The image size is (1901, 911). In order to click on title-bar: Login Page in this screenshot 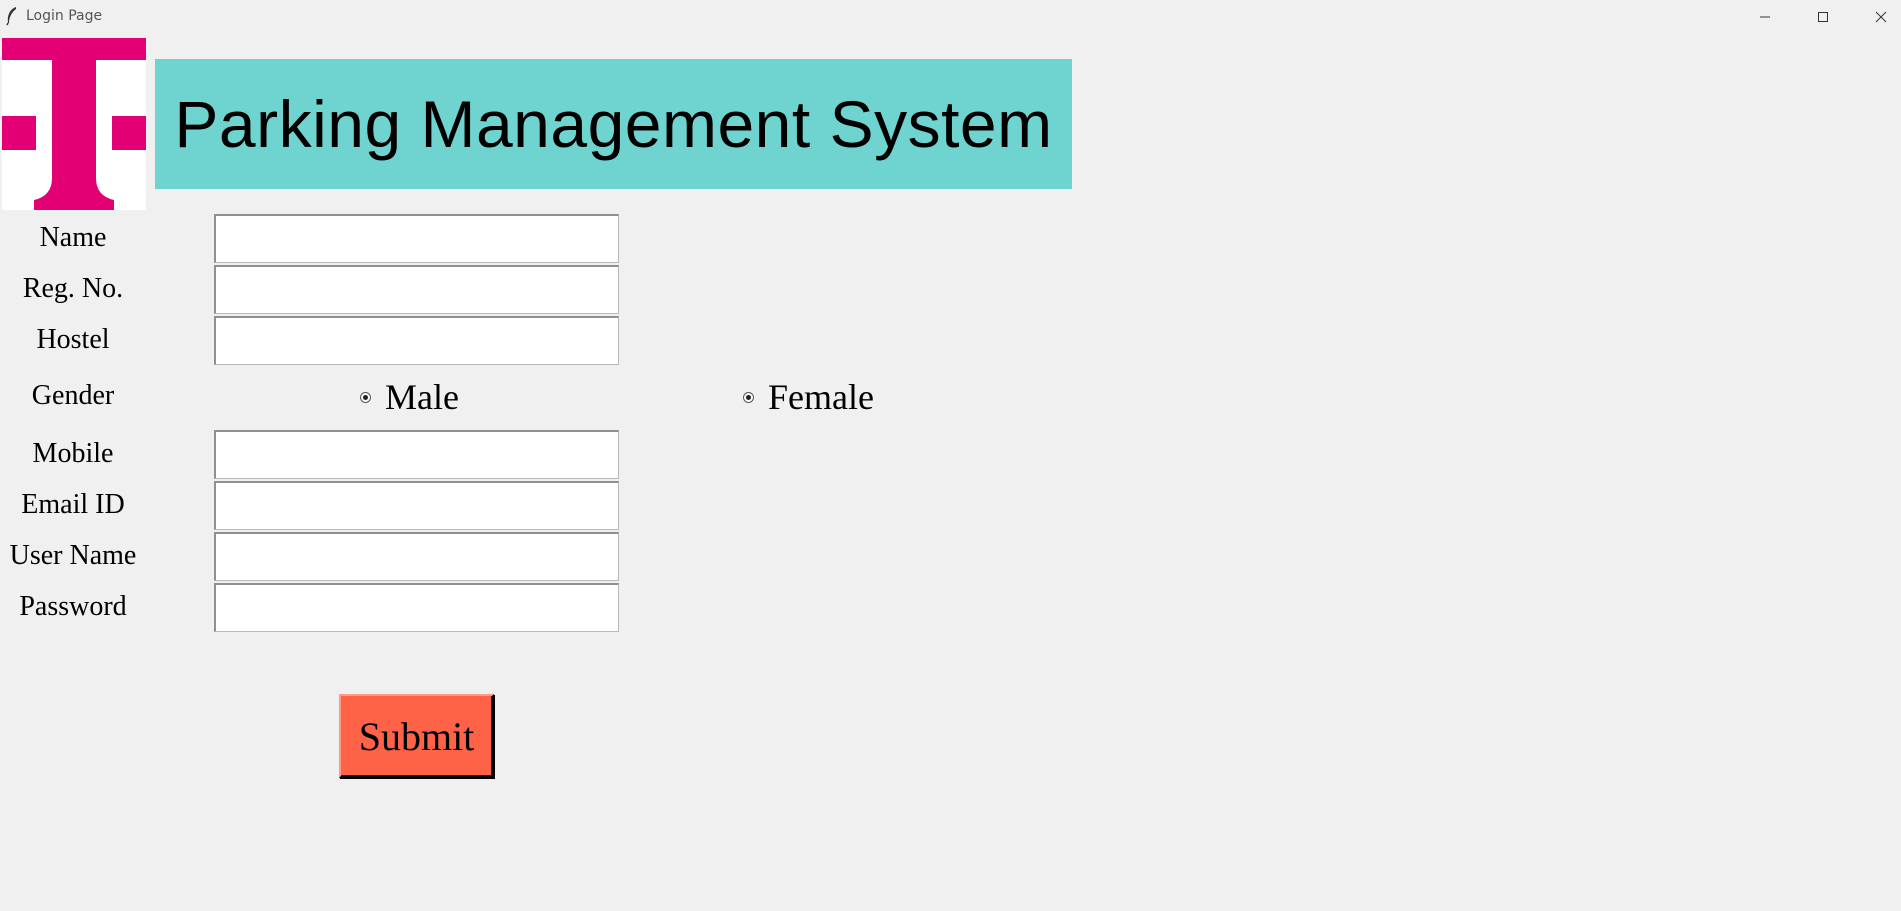, I will do `click(950, 17)`.